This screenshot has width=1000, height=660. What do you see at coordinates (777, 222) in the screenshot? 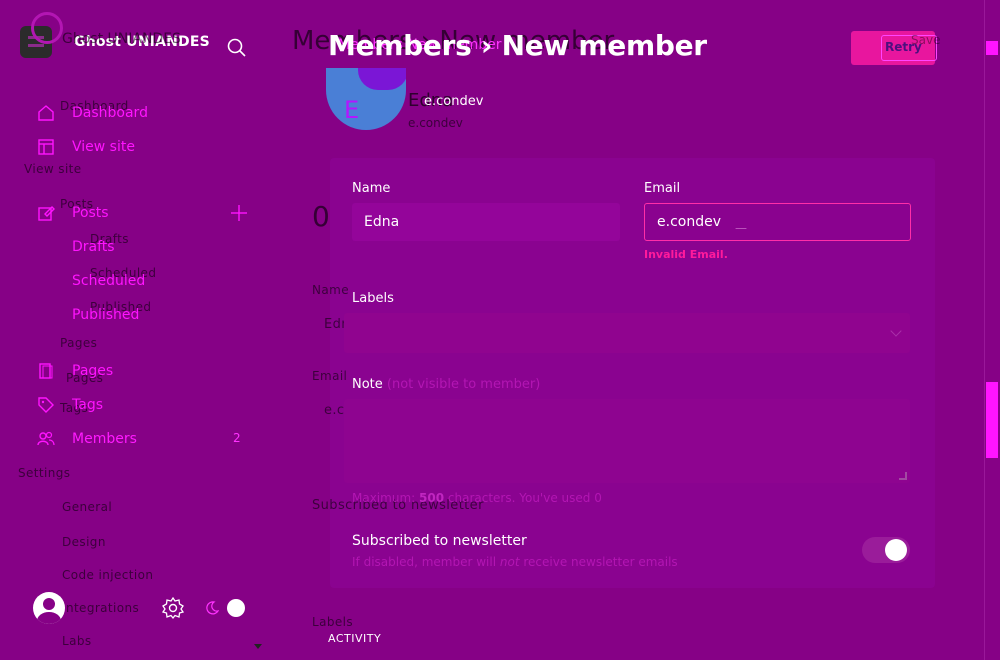
I see `email-input: e.condev` at bounding box center [777, 222].